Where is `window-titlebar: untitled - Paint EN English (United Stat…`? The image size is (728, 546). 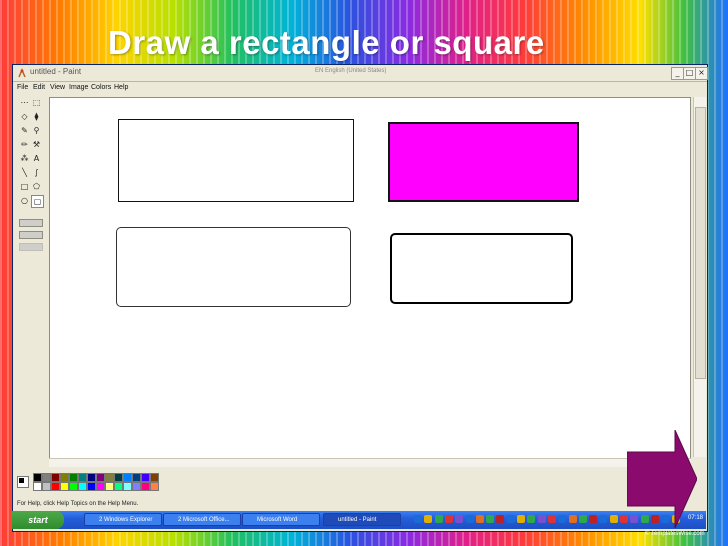
window-titlebar: untitled - Paint EN English (United Stat… is located at coordinates (360, 73).